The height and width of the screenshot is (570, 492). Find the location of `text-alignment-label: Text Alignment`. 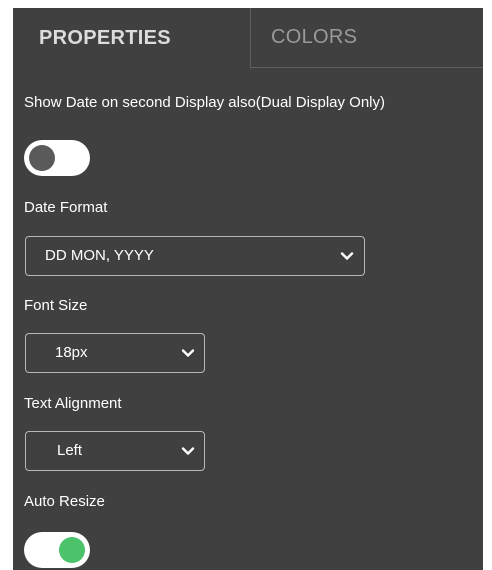

text-alignment-label: Text Alignment is located at coordinates (73, 403).